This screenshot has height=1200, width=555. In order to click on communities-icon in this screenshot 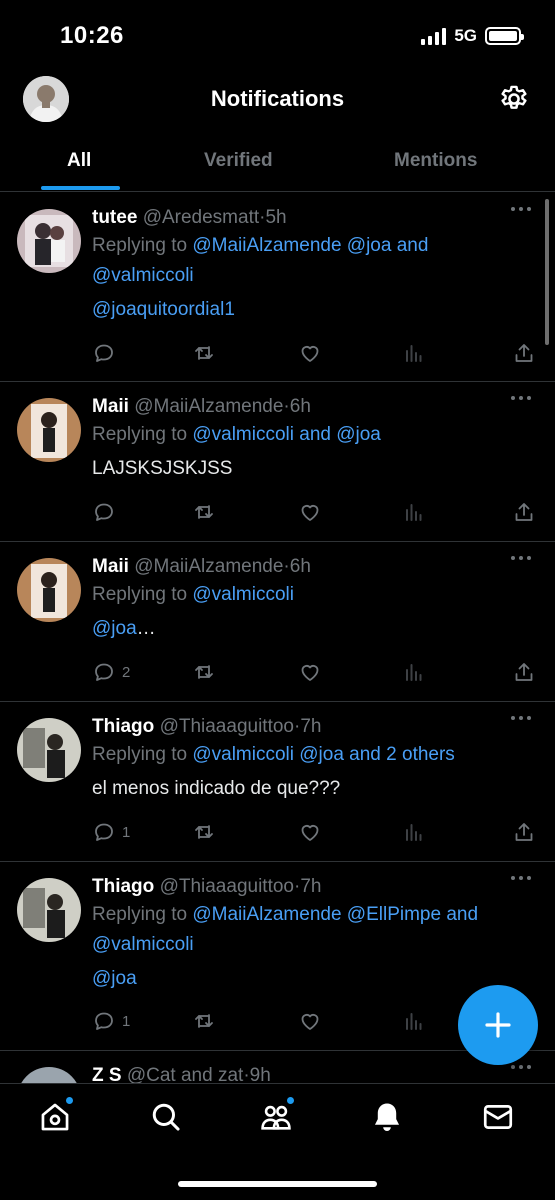, I will do `click(277, 1115)`.